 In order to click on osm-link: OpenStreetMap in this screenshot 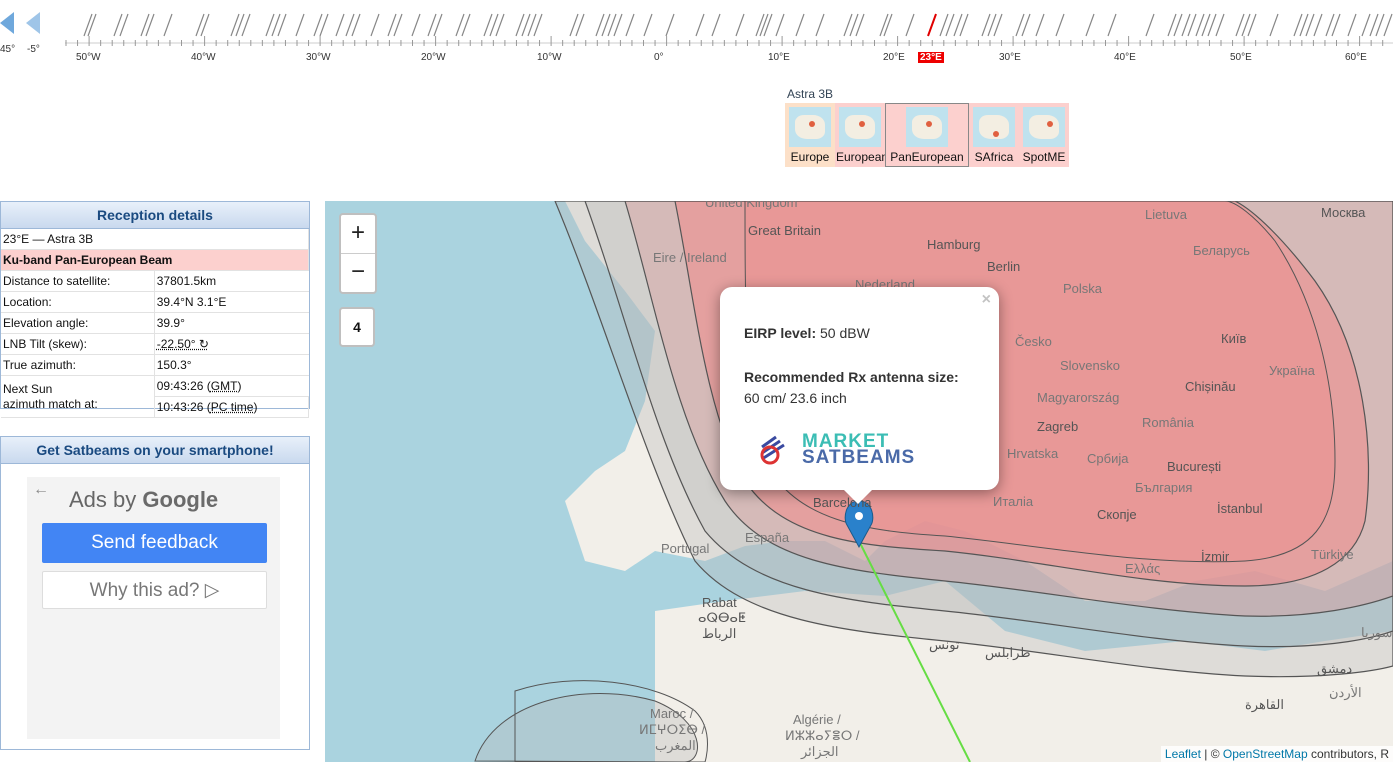, I will do `click(1265, 754)`.